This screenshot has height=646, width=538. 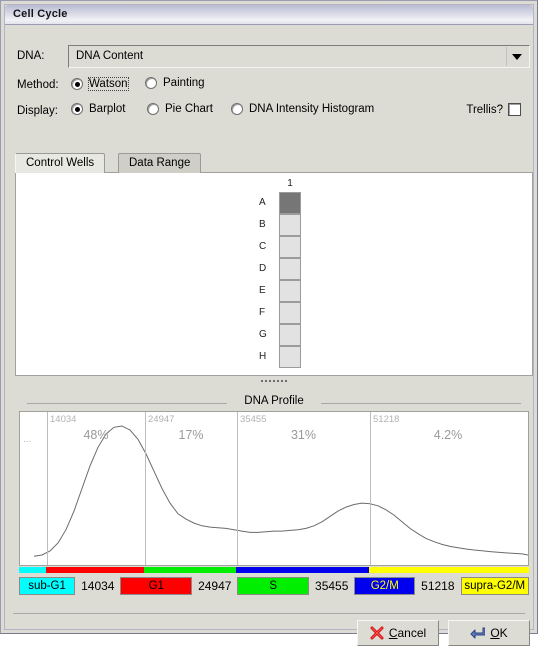 What do you see at coordinates (290, 225) in the screenshot?
I see `well-b1` at bounding box center [290, 225].